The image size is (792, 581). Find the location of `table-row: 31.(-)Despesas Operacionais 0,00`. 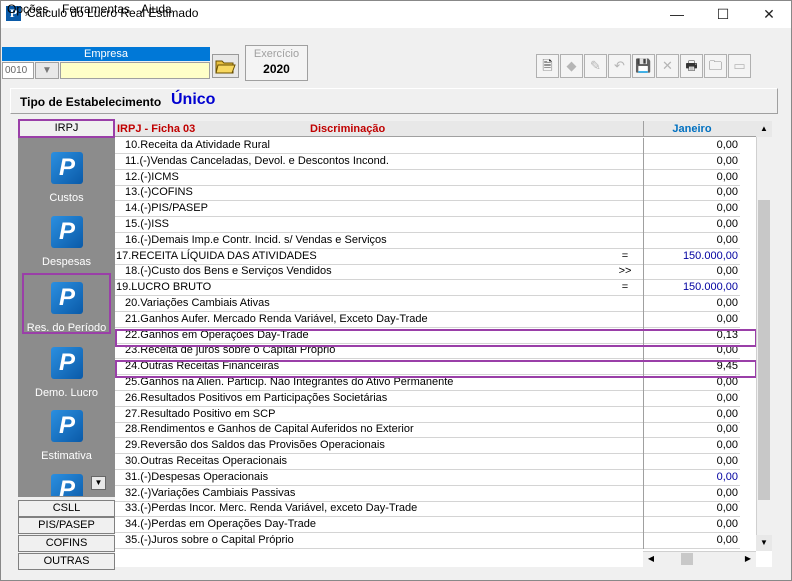

table-row: 31.(-)Despesas Operacionais 0,00 is located at coordinates (427, 477).